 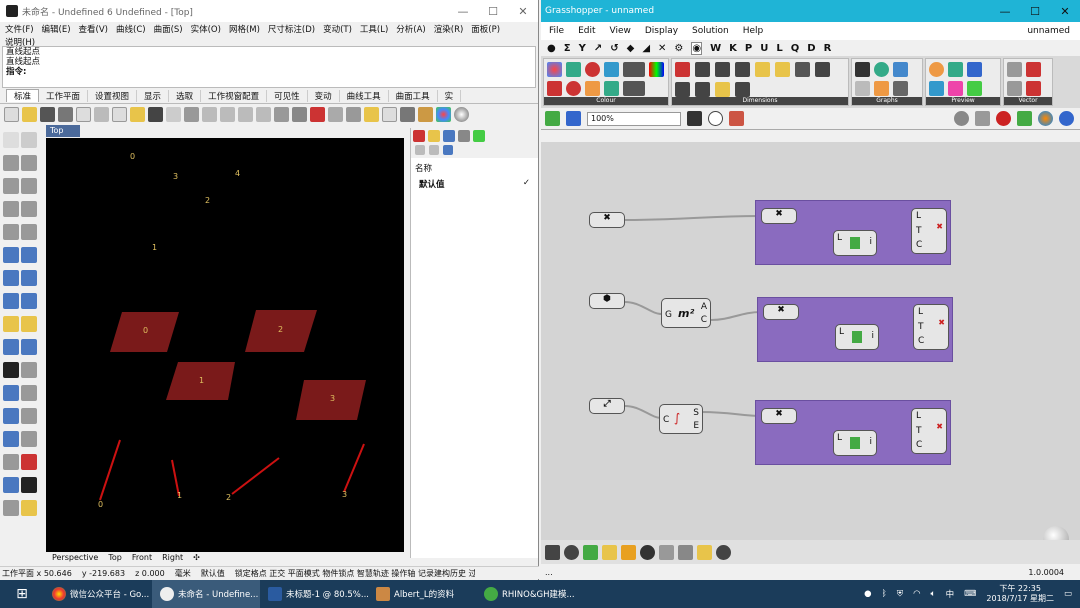 I want to click on tab-right: Right, so click(x=172, y=558).